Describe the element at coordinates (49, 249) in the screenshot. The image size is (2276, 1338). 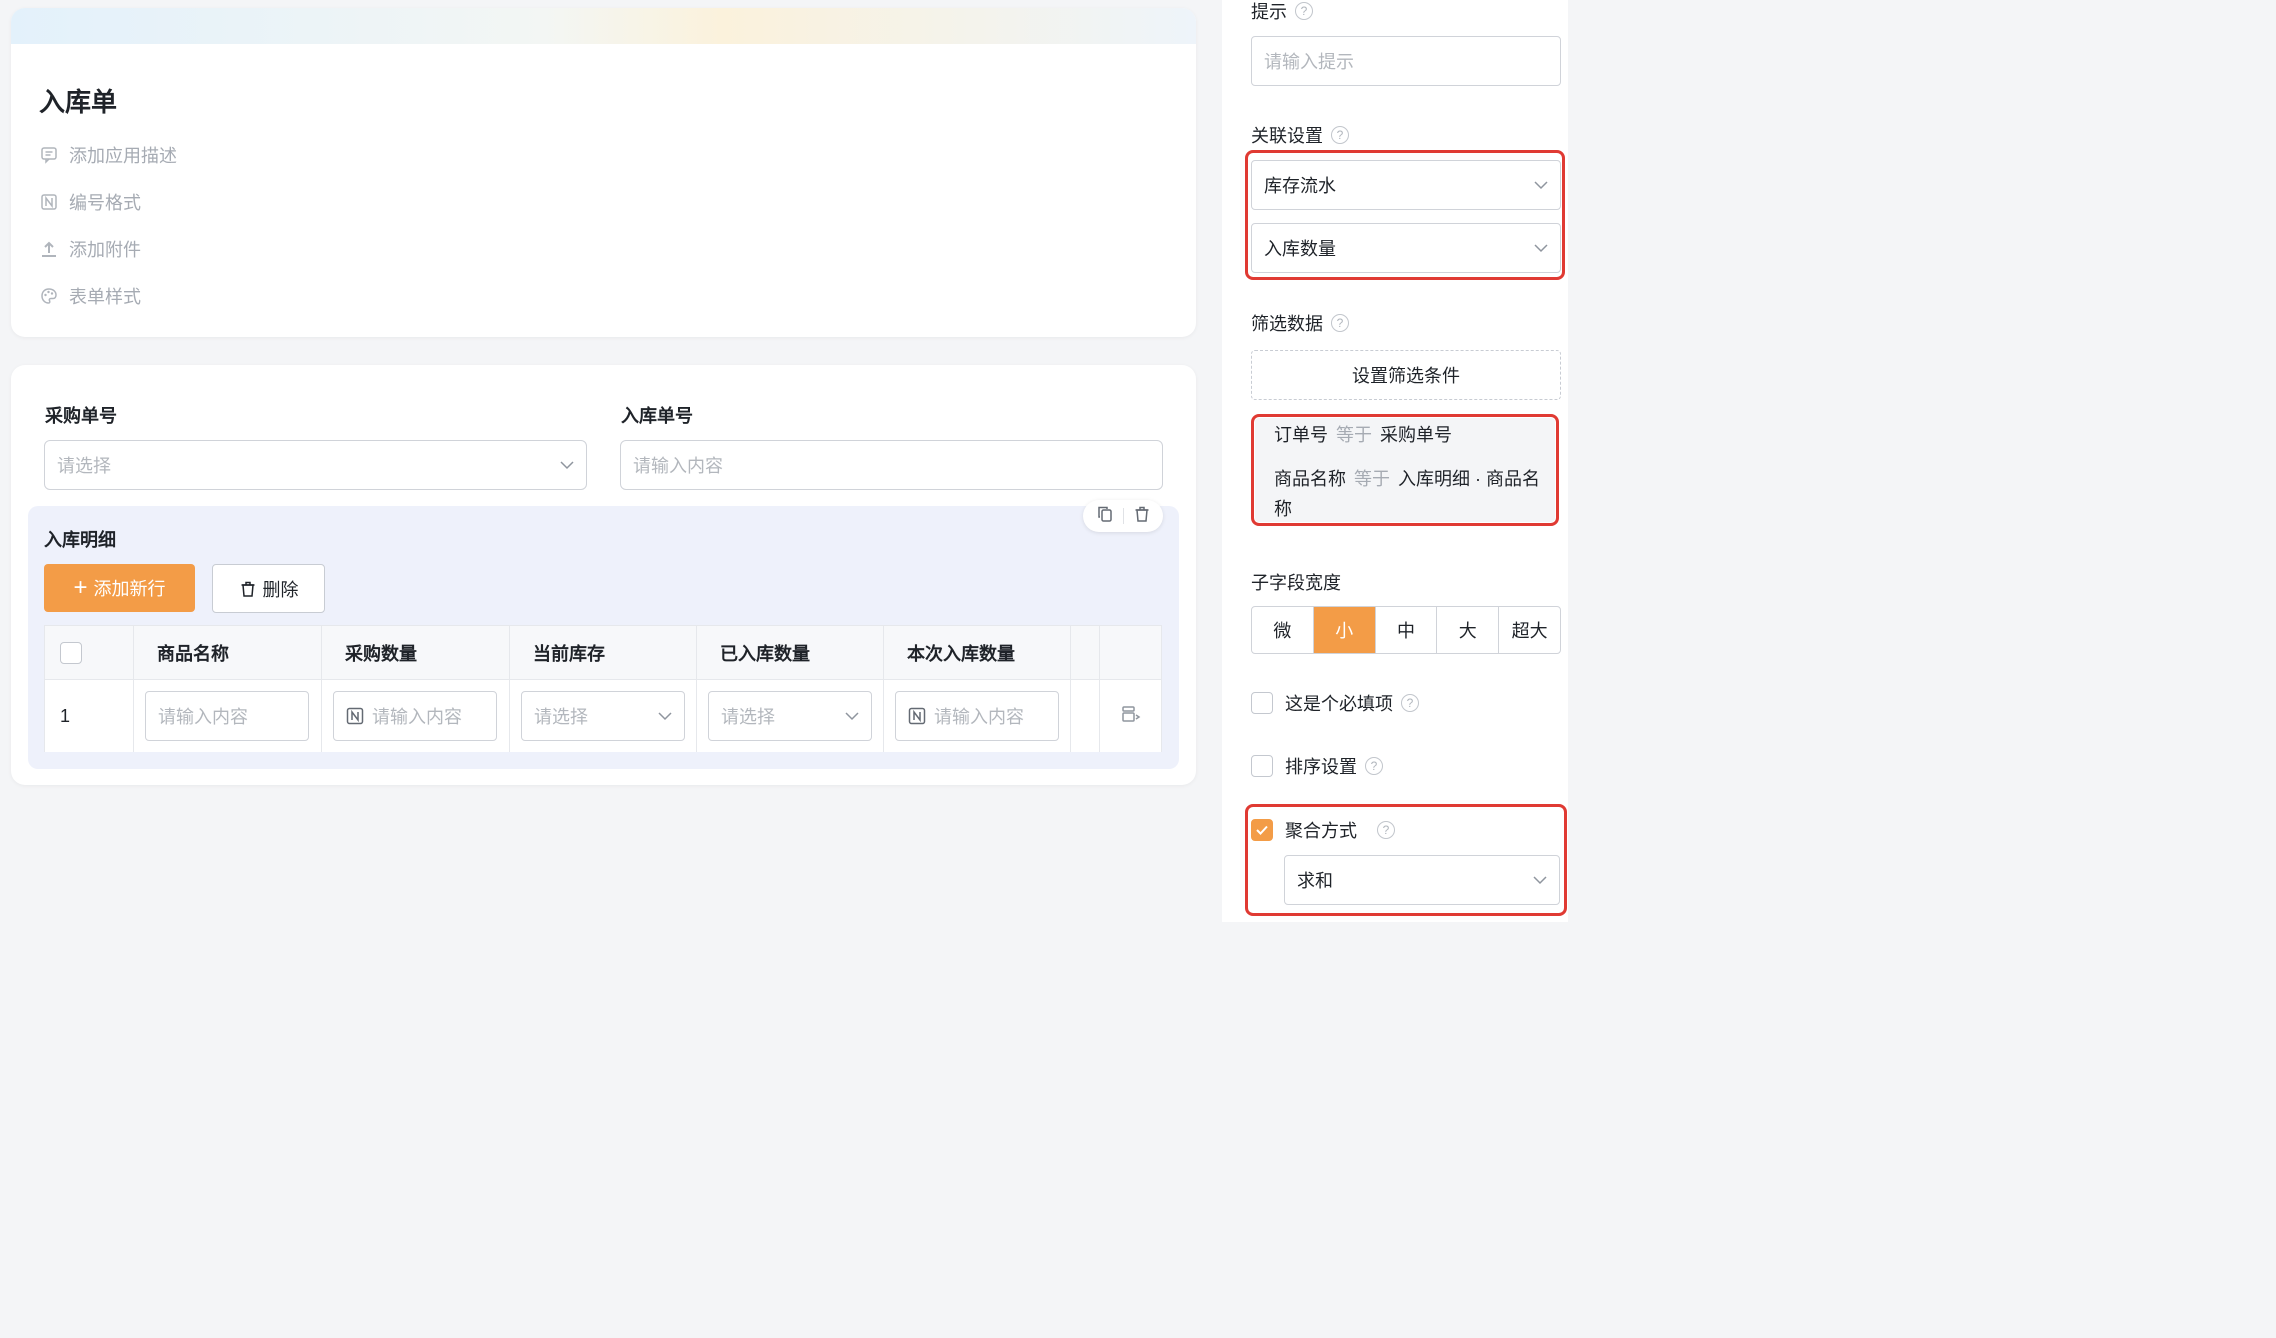
I see `upload-icon` at that location.